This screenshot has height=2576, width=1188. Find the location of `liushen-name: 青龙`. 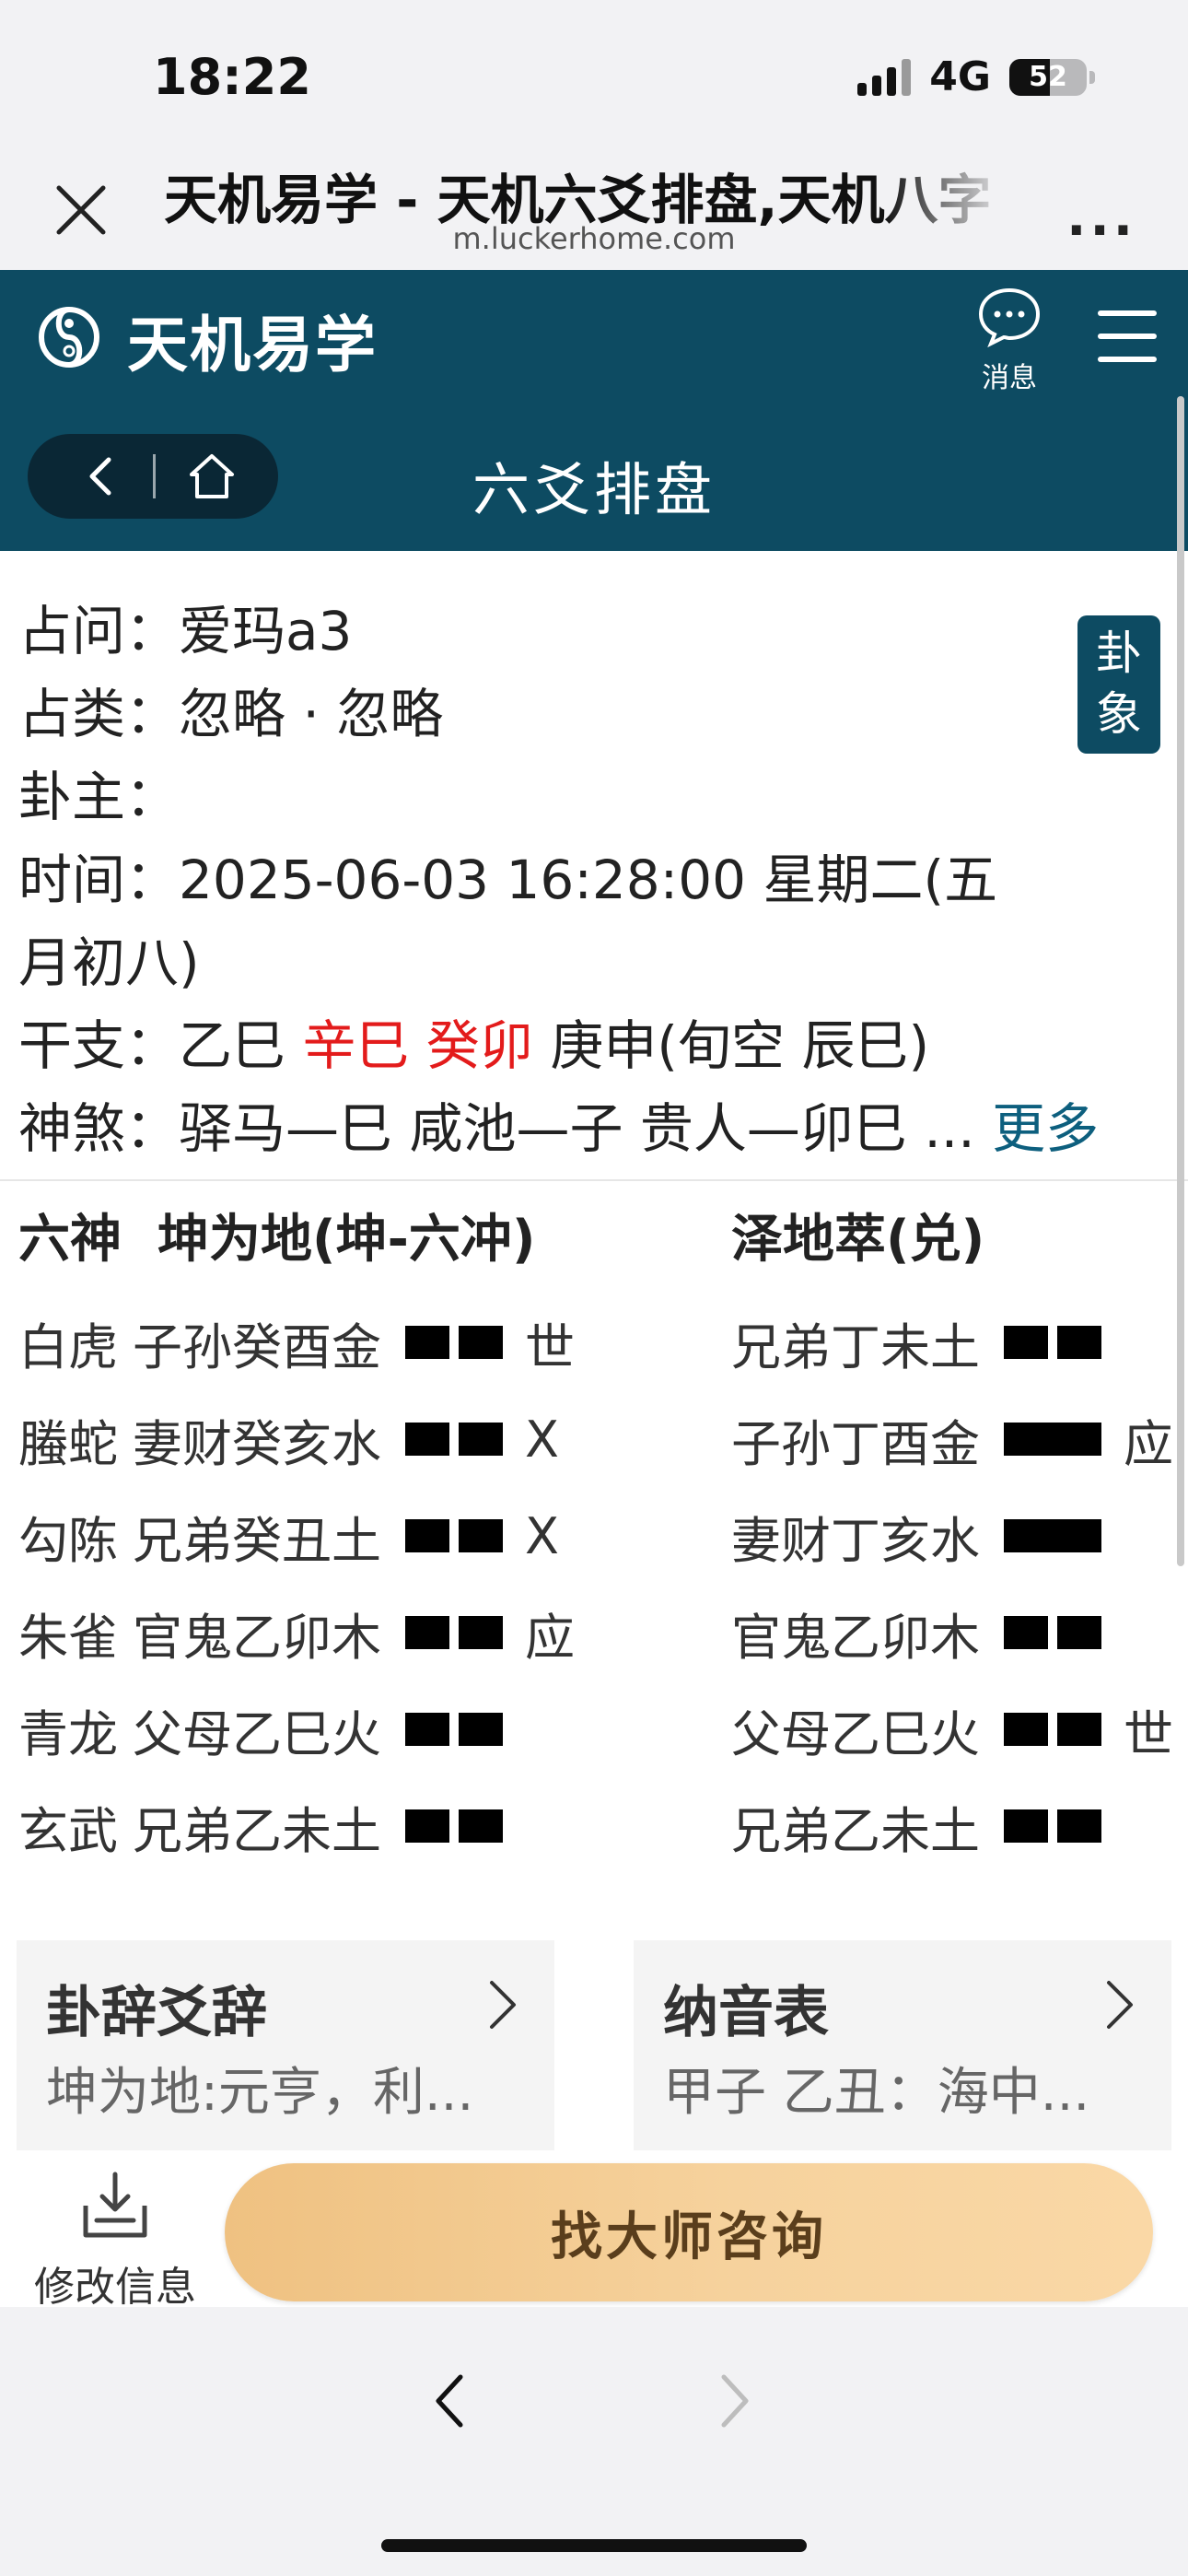

liushen-name: 青龙 is located at coordinates (68, 1733).